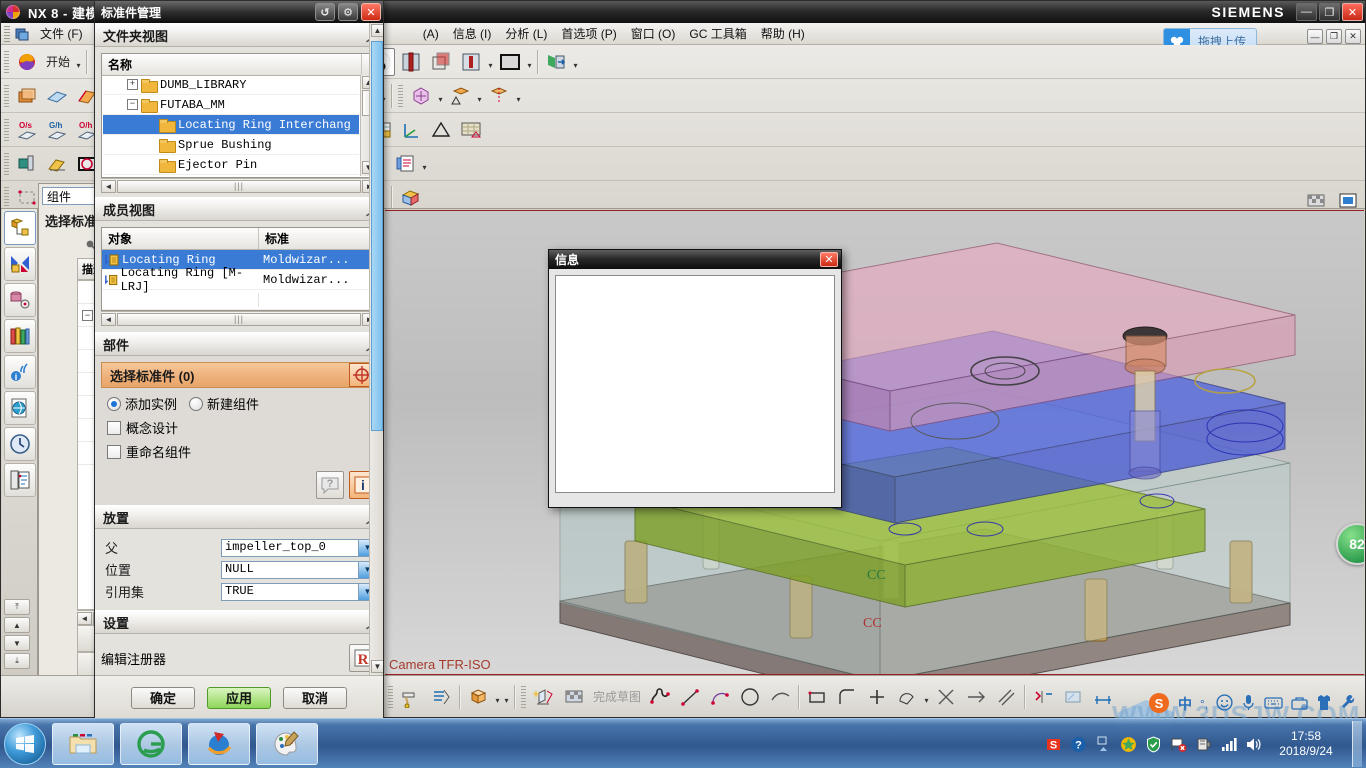  I want to click on doc-restore-button: ❐, so click(1334, 36).